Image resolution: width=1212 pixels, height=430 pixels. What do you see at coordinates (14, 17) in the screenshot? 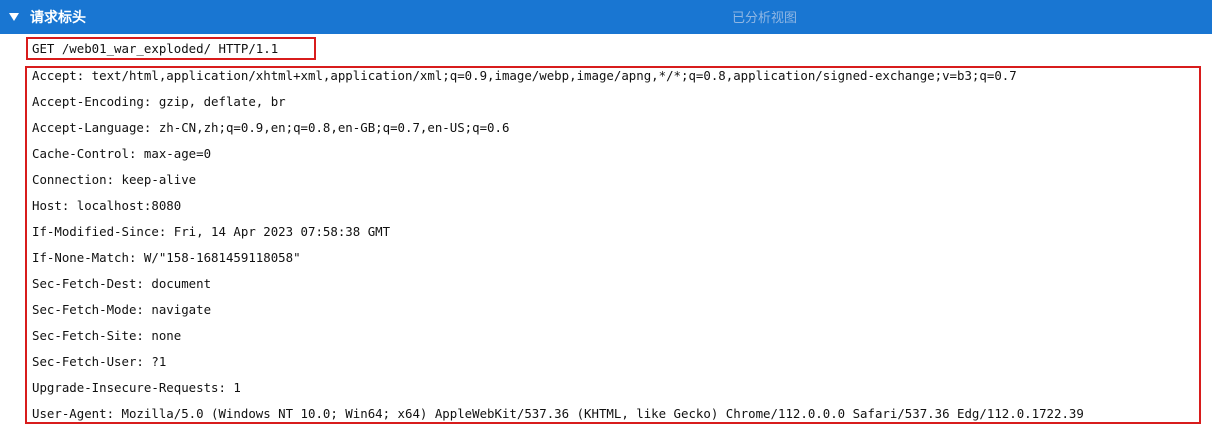
I see `triangle-down-icon` at bounding box center [14, 17].